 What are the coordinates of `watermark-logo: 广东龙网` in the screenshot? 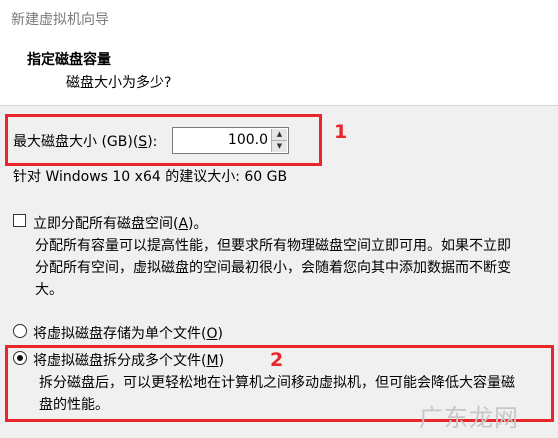 It's located at (469, 418).